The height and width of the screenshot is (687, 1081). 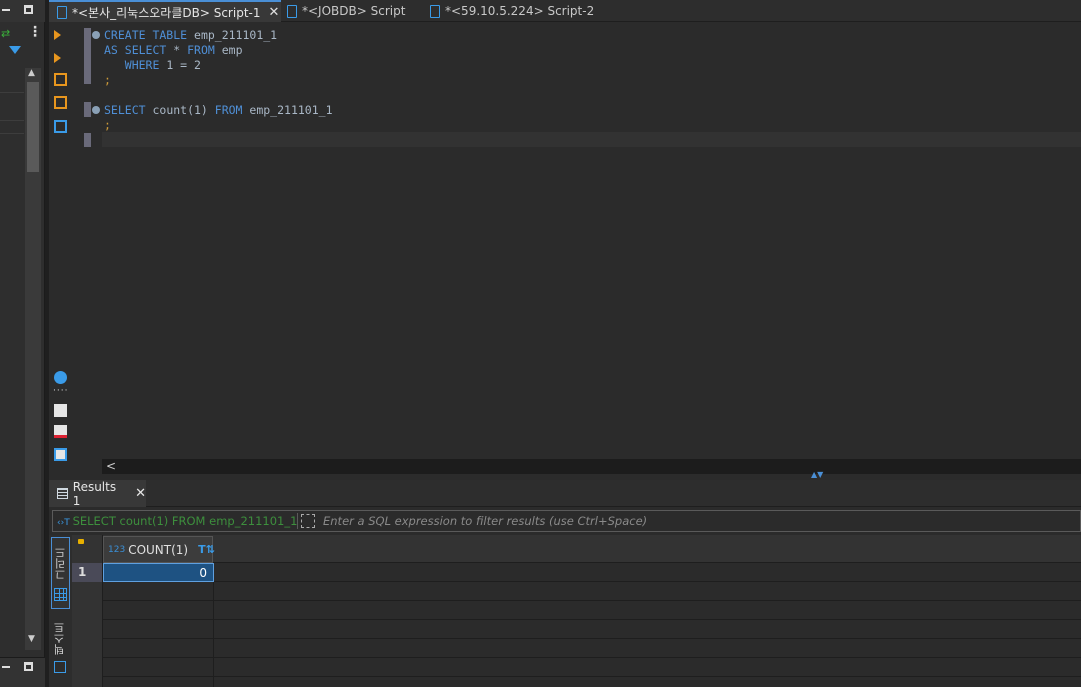 I want to click on settings-icon, so click(x=60, y=377).